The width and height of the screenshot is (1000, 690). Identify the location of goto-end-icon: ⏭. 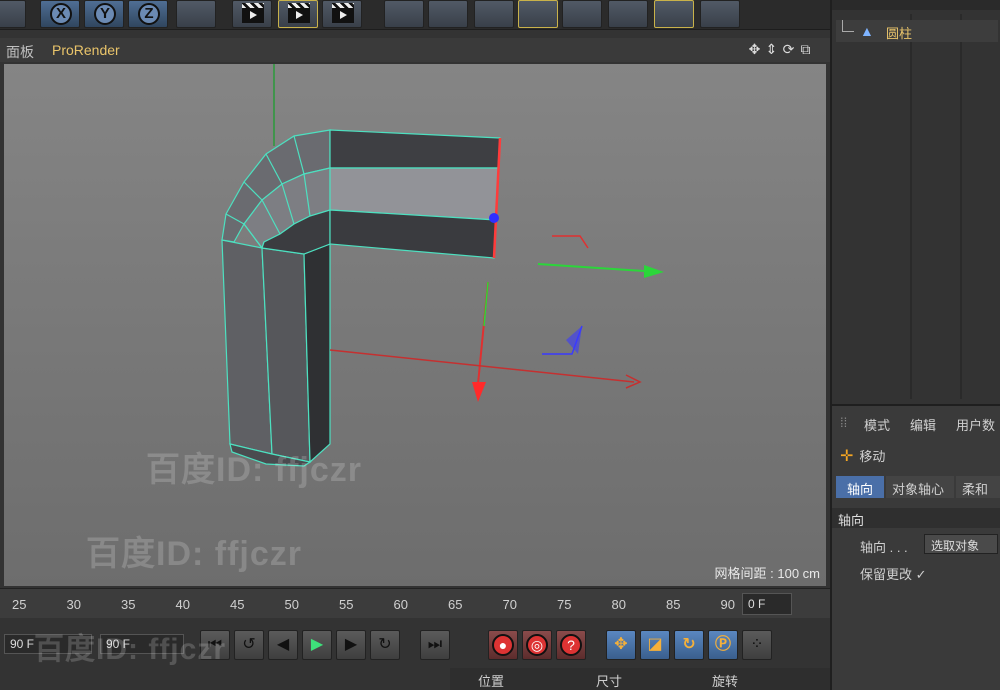
(435, 644).